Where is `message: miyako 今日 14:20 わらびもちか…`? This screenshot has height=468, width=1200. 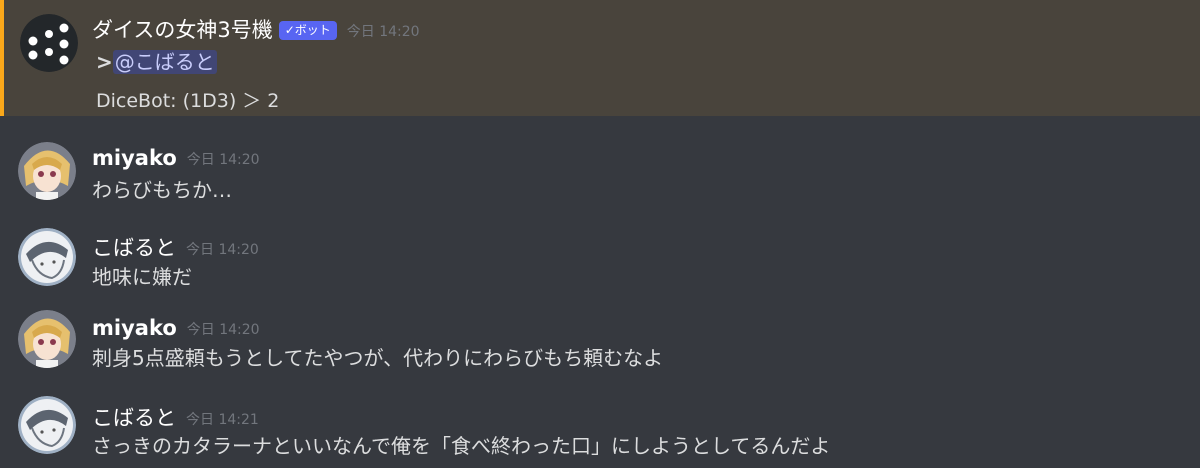 message: miyako 今日 14:20 わらびもちか… is located at coordinates (600, 175).